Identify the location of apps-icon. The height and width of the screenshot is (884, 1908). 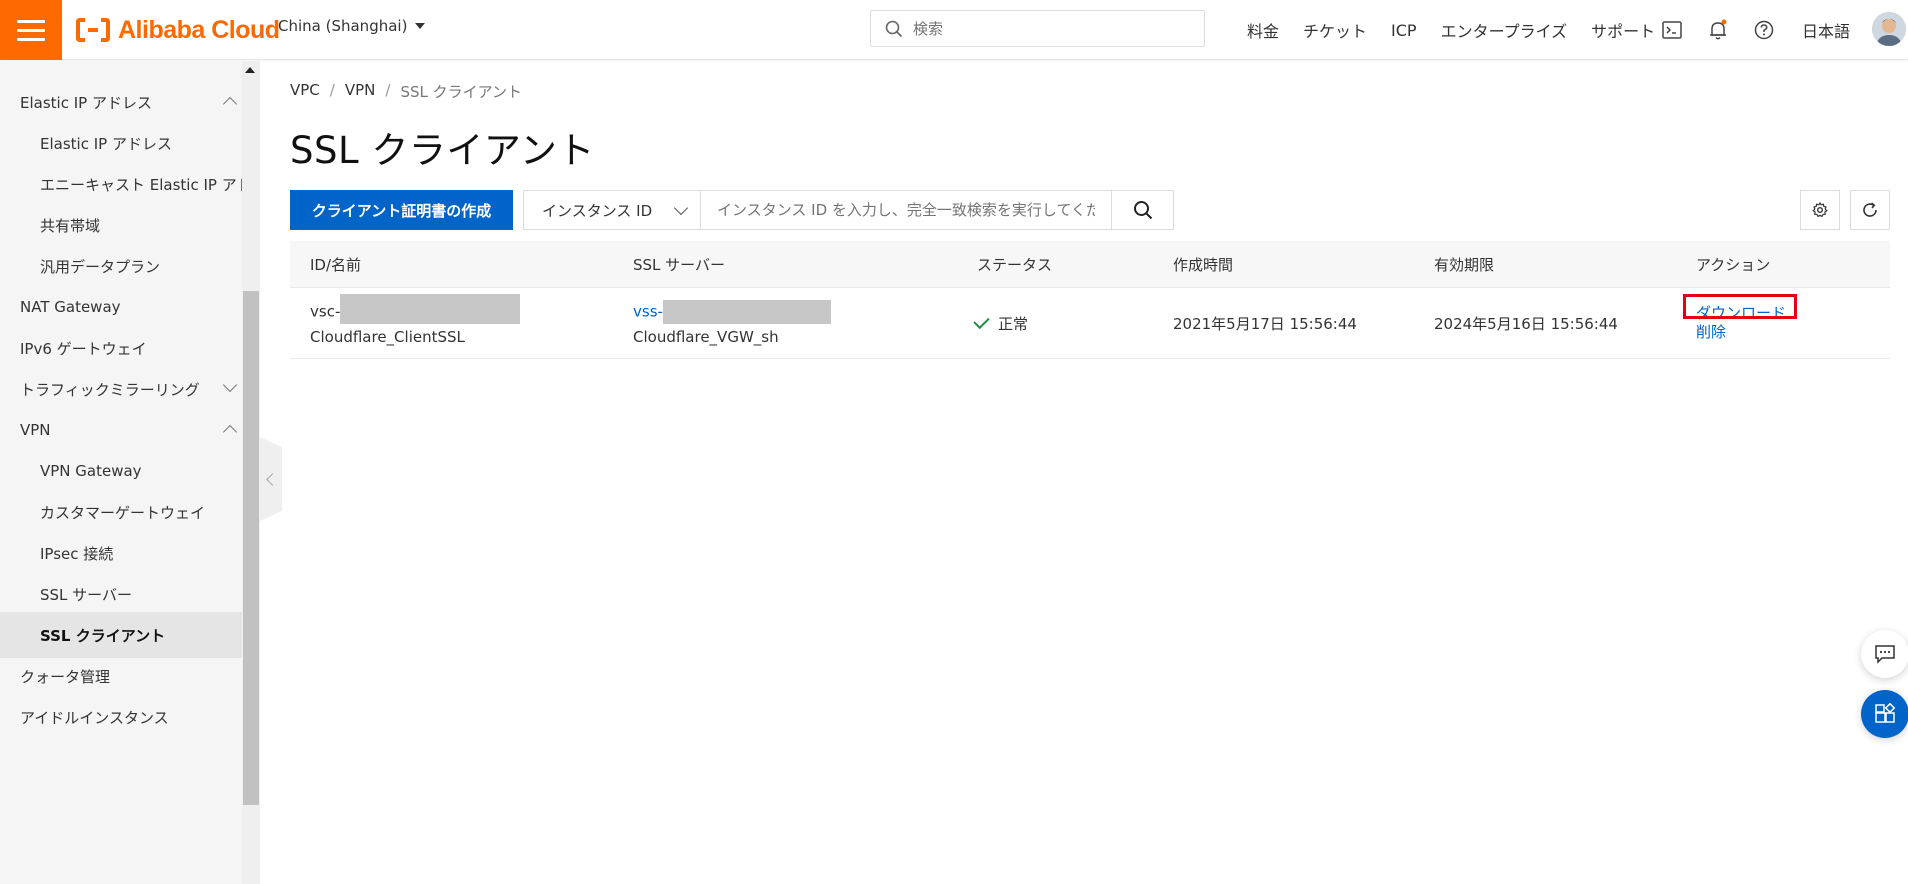
(1885, 713).